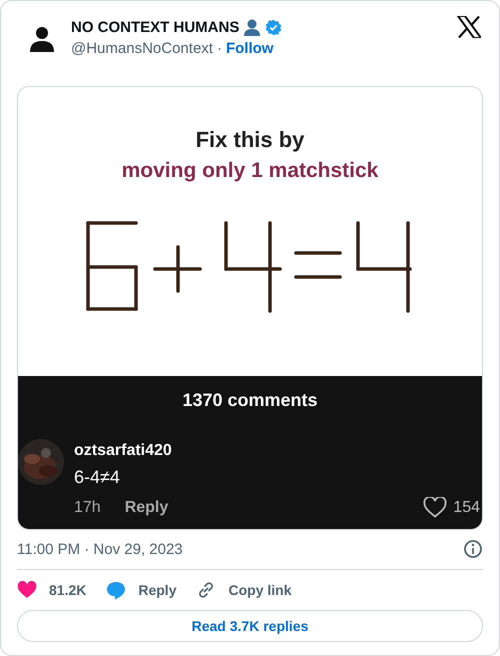 This screenshot has width=500, height=656. What do you see at coordinates (116, 590) in the screenshot?
I see `speech-bubble-icon` at bounding box center [116, 590].